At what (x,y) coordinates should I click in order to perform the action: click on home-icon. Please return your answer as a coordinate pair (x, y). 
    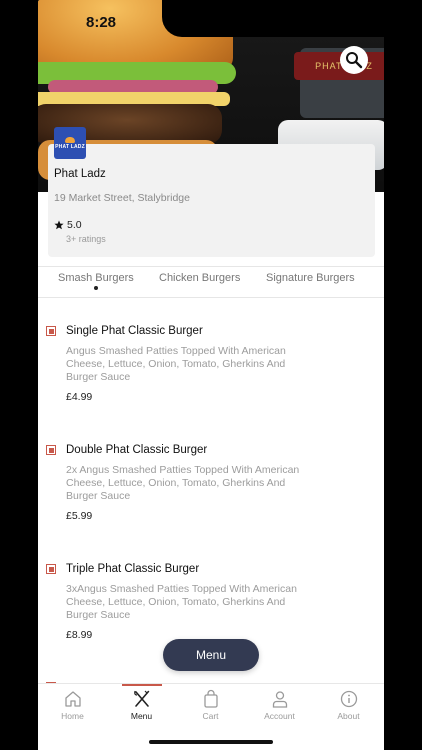
    Looking at the image, I should click on (72, 699).